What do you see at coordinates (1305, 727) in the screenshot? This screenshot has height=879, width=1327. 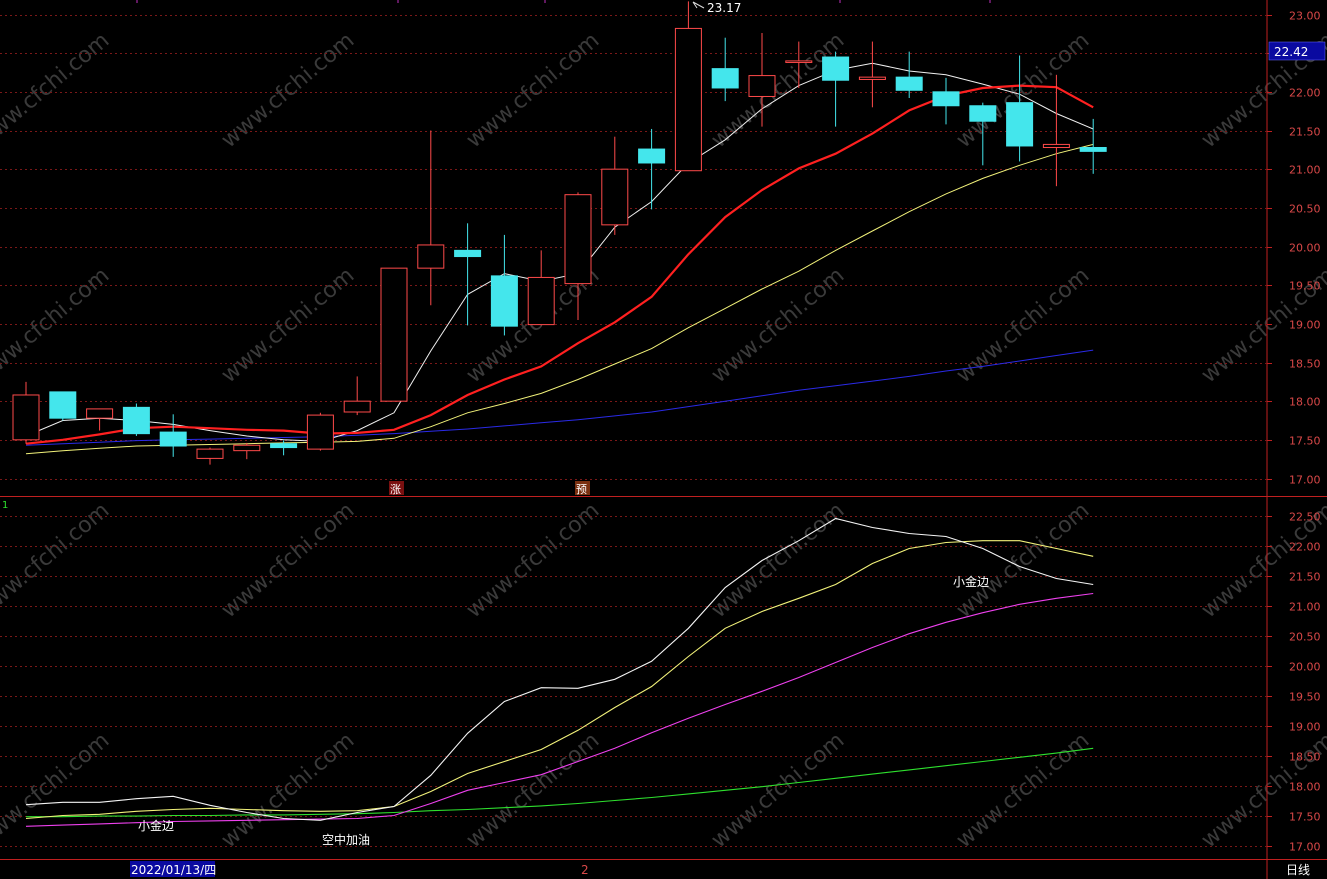 I see `indicator-tick-label: 19.00` at bounding box center [1305, 727].